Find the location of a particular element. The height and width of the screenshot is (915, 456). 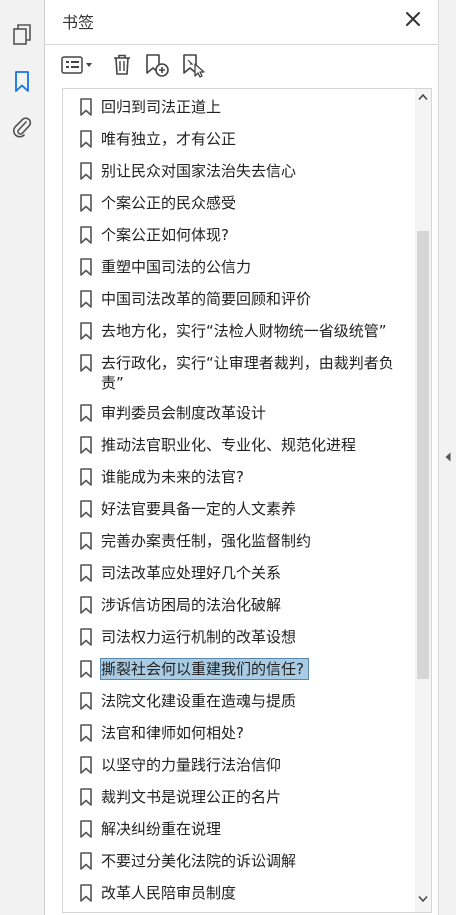

trash-icon is located at coordinates (122, 64).